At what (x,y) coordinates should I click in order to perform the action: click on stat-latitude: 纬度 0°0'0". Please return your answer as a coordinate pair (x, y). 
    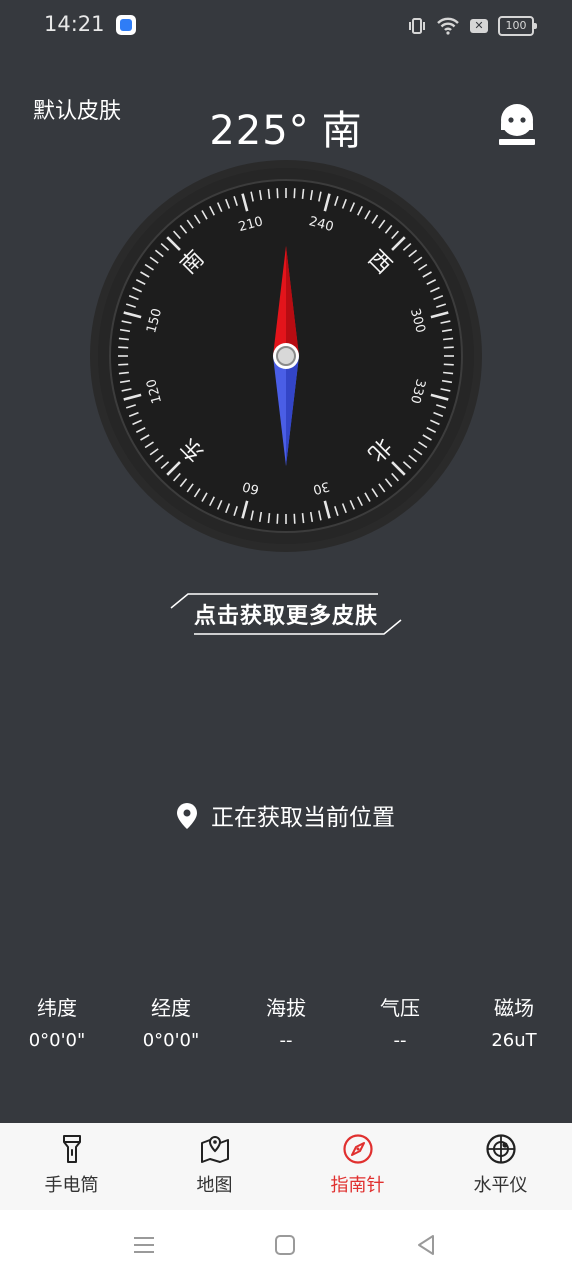
    Looking at the image, I should click on (57, 1022).